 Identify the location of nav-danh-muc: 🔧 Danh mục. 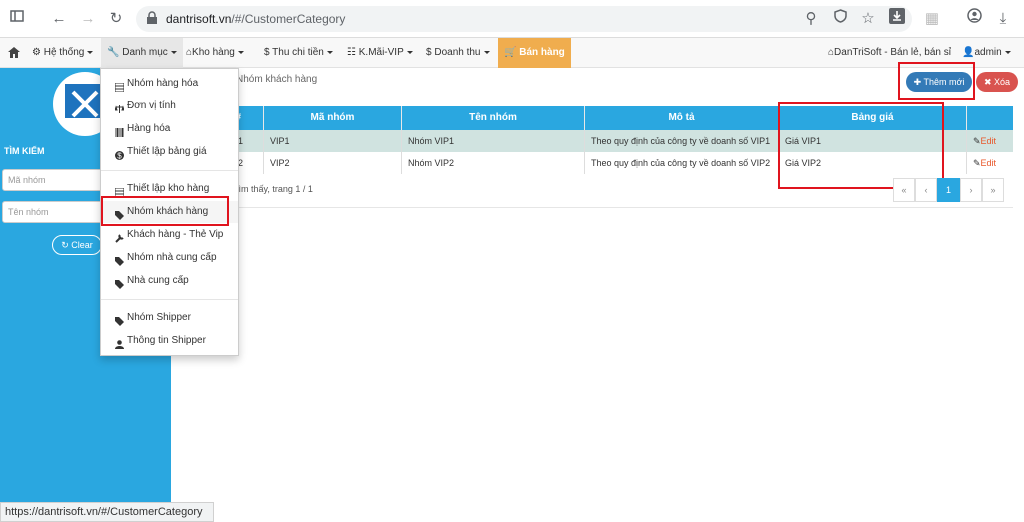
(142, 53).